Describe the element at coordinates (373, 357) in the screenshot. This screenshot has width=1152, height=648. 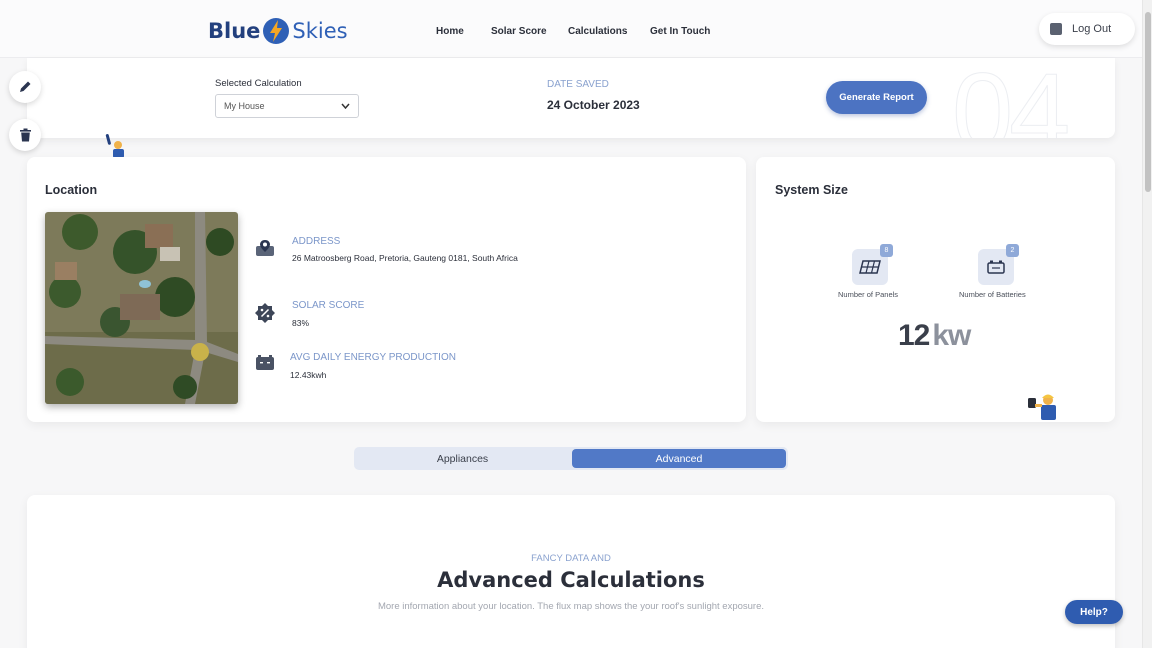
I see `energy-production-label: AVG DAILY ENERGY PRODUCTION` at that location.